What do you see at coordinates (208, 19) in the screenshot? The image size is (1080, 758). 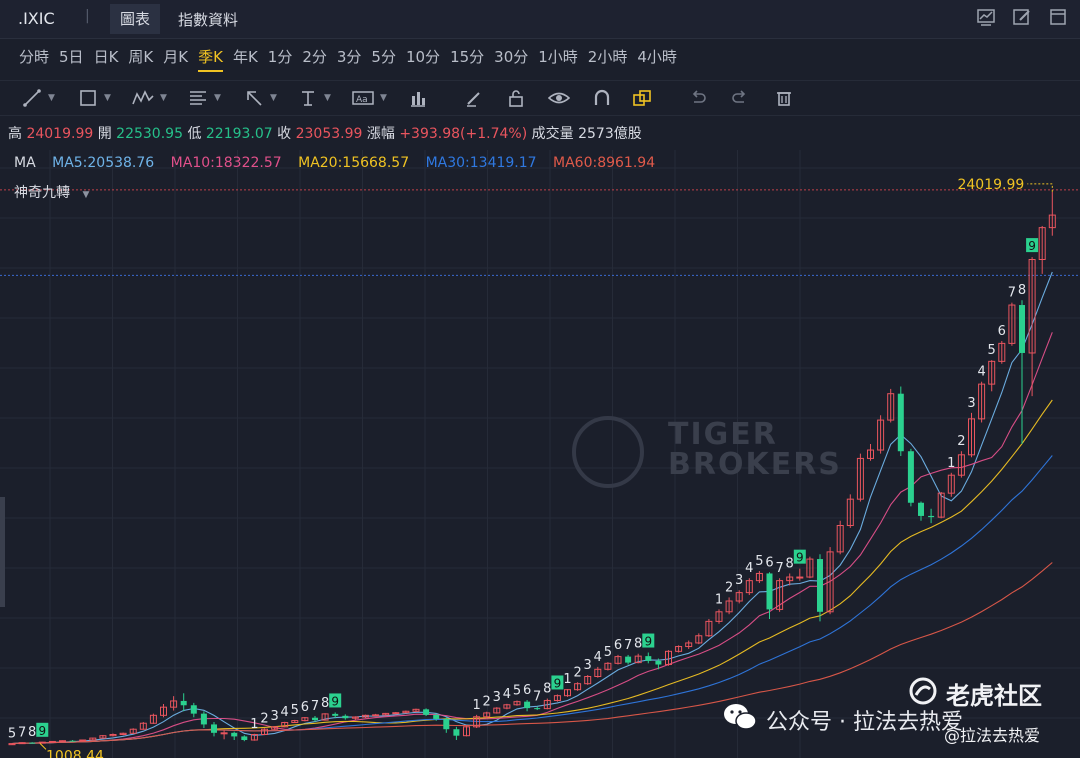 I see `tab-index-info: 指數資料` at bounding box center [208, 19].